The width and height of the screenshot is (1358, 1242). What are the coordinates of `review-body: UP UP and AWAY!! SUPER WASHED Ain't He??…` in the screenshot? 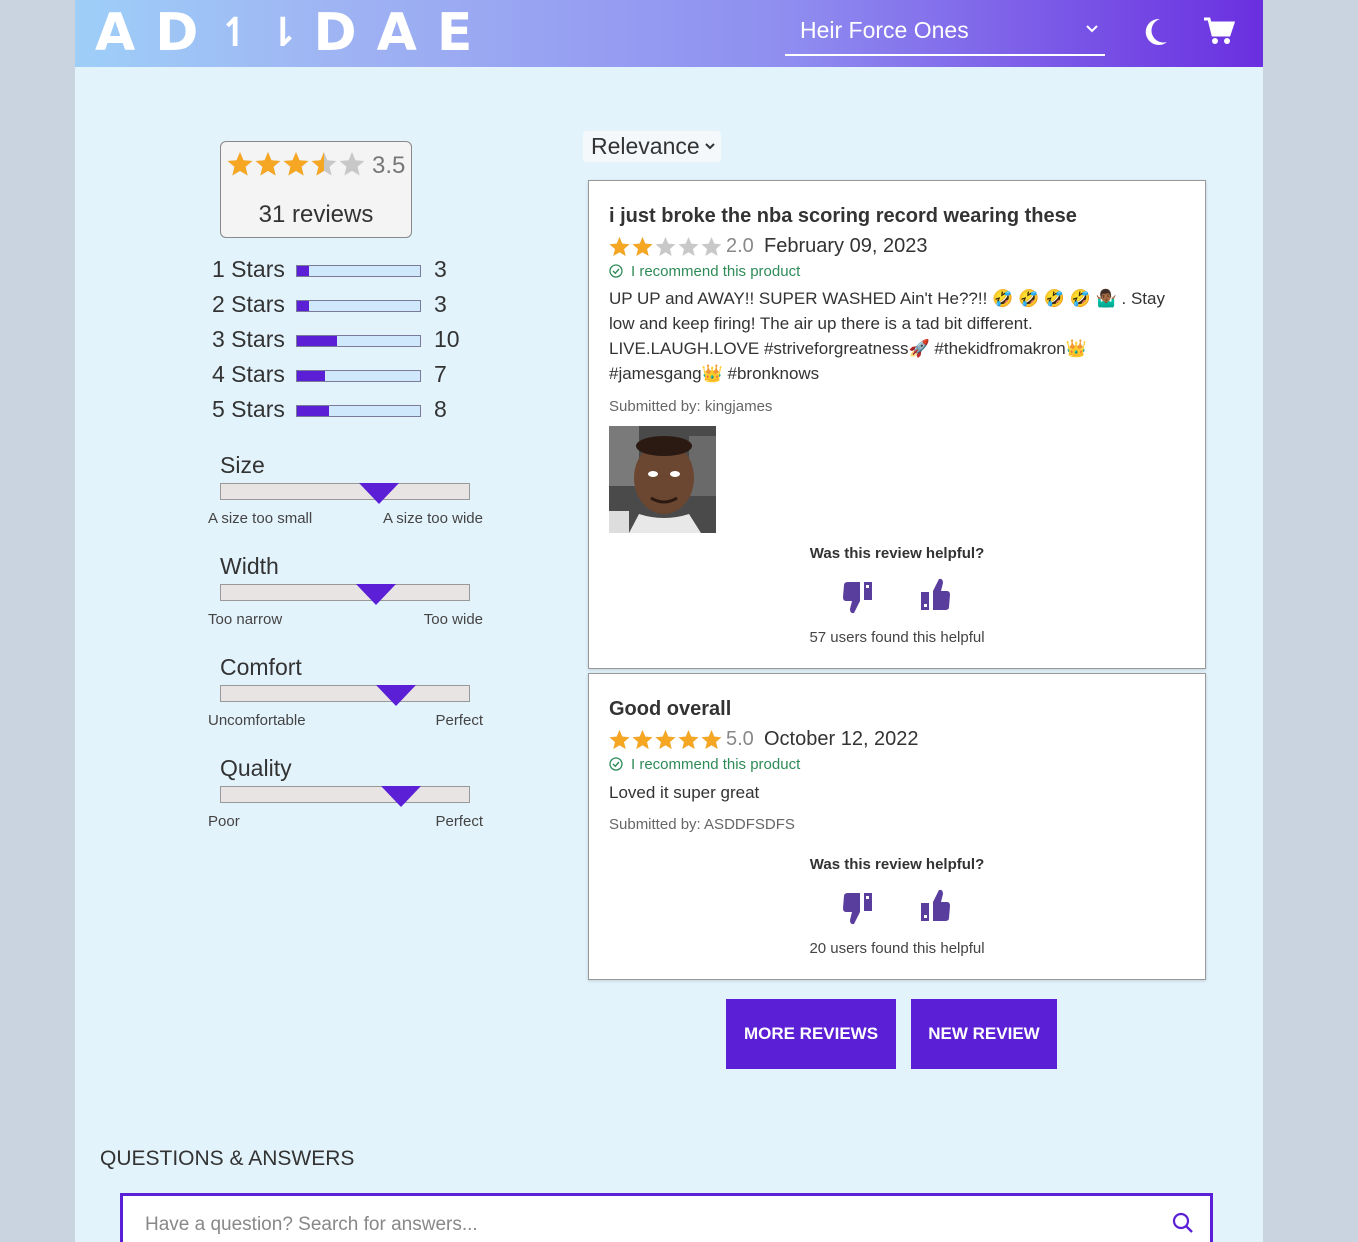 It's located at (887, 336).